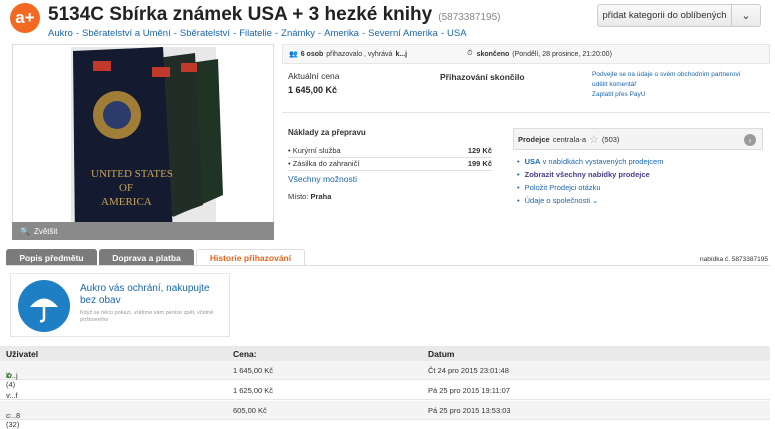 The height and width of the screenshot is (429, 775). I want to click on tab-description: Popis předmětu, so click(51, 257).